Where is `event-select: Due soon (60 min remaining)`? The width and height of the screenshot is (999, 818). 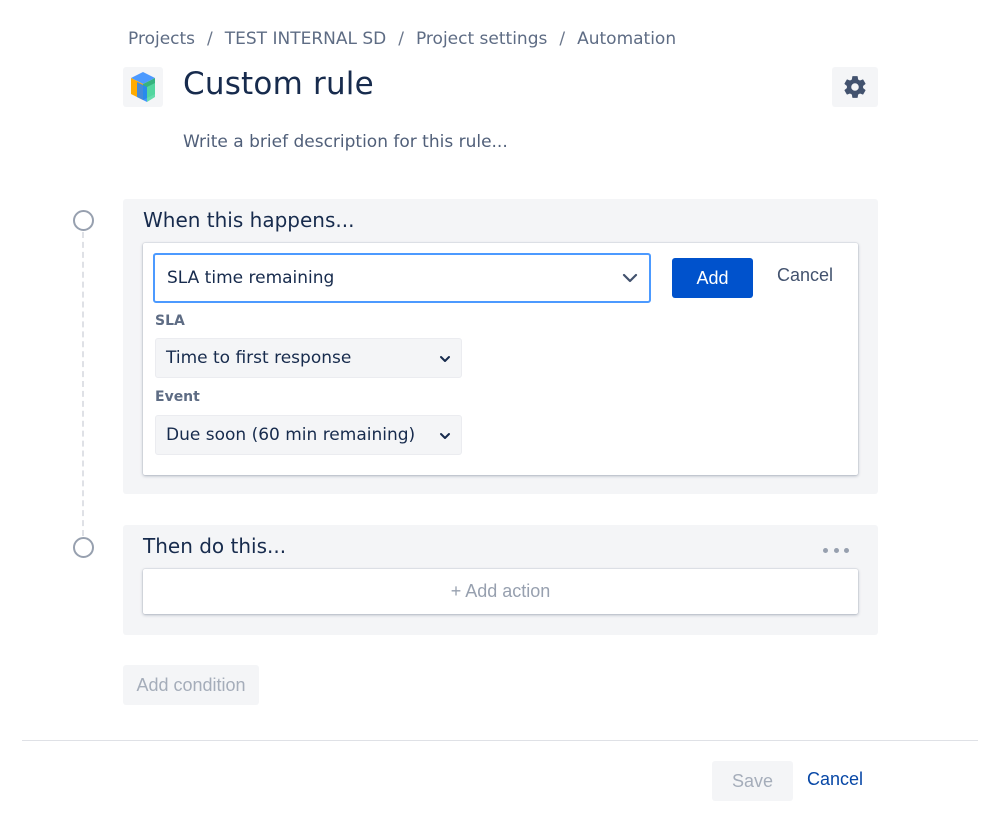
event-select: Due soon (60 min remaining) is located at coordinates (308, 435).